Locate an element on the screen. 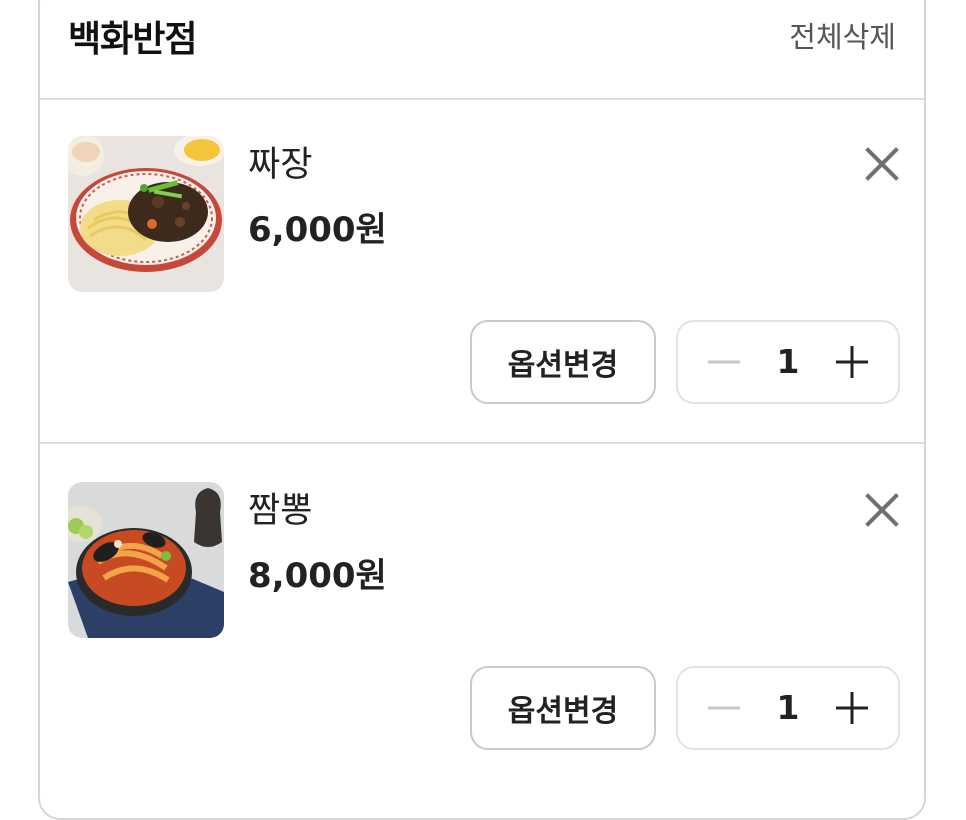 This screenshot has height=820, width=966. item-name: 짜장 is located at coordinates (280, 165).